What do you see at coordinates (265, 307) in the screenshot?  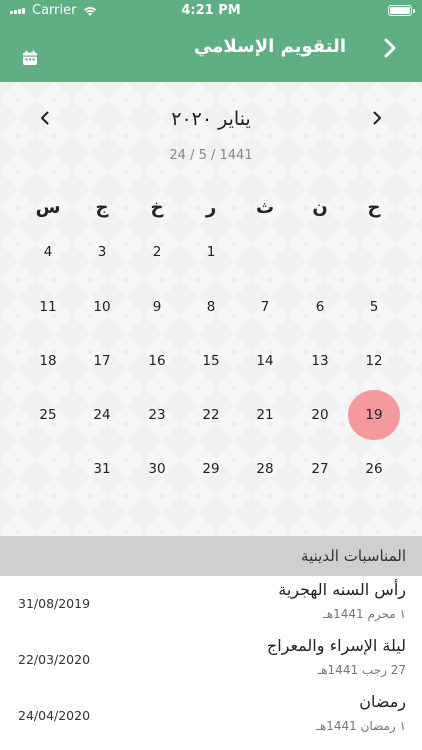 I see `calendar-day: 7` at bounding box center [265, 307].